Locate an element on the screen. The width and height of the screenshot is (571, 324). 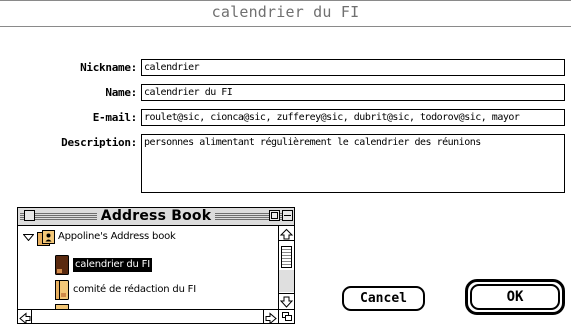
vertical-scrollbar is located at coordinates (286, 267).